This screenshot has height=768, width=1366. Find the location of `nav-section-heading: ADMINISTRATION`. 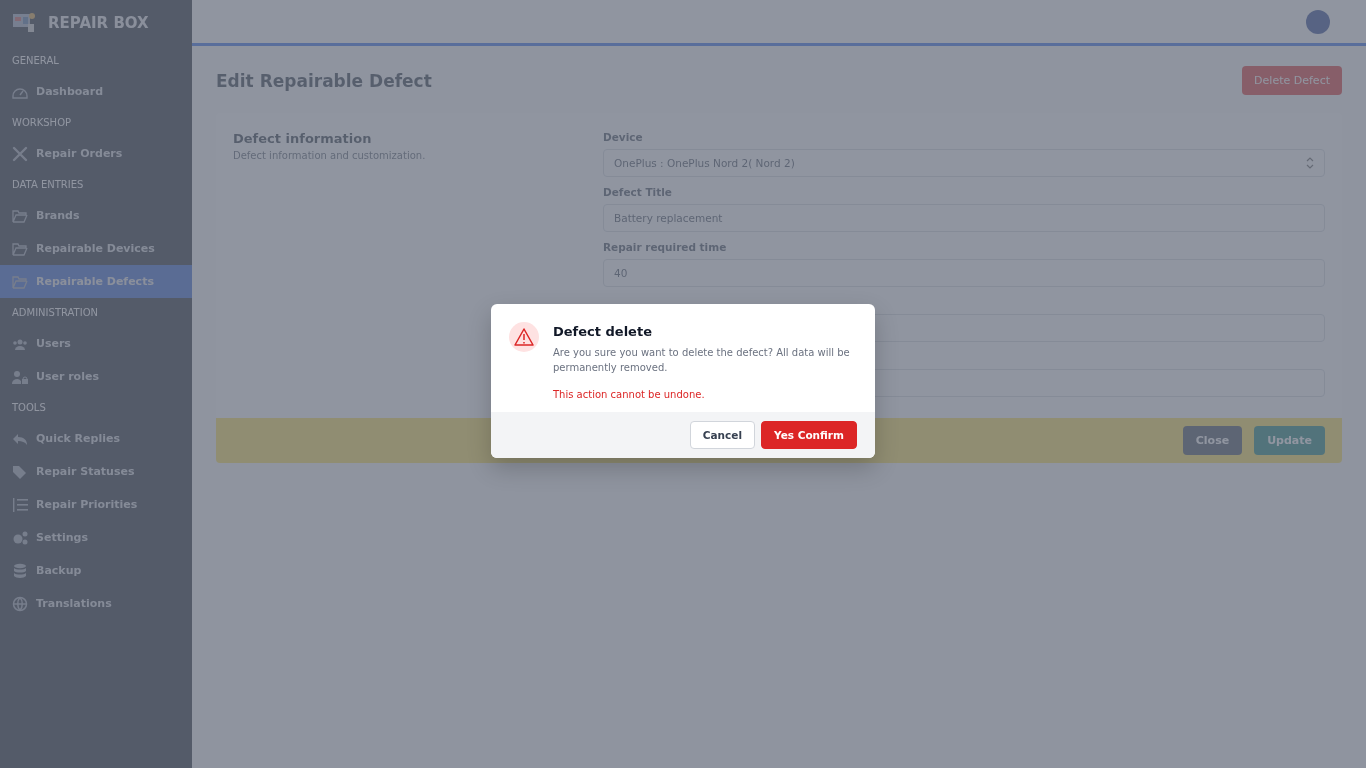

nav-section-heading: ADMINISTRATION is located at coordinates (55, 313).